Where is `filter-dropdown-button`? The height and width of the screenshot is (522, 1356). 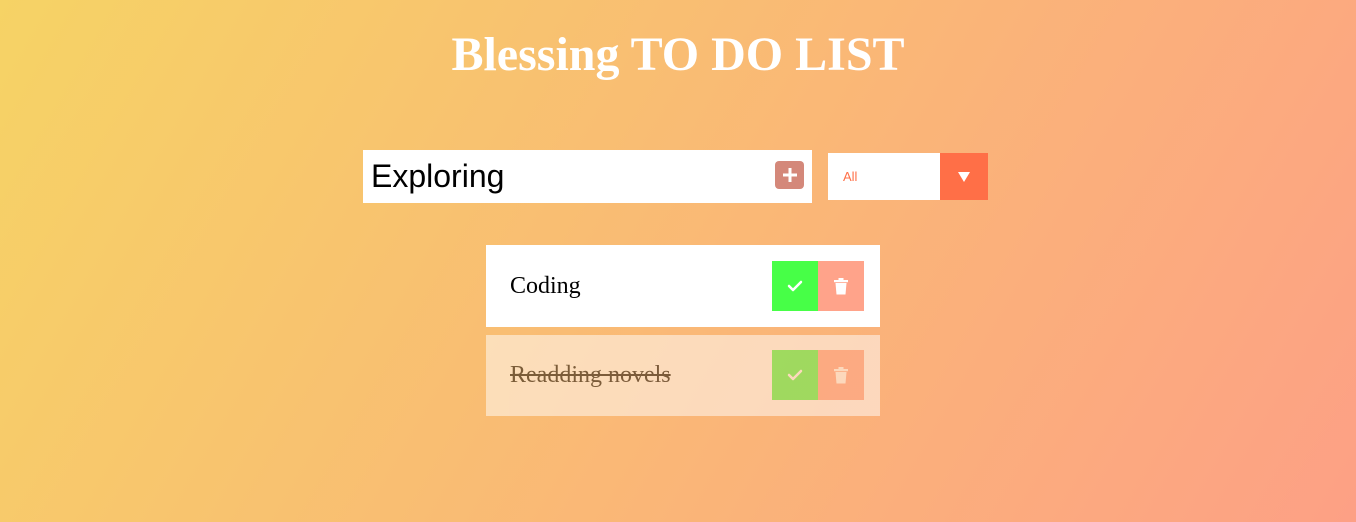
filter-dropdown-button is located at coordinates (964, 176).